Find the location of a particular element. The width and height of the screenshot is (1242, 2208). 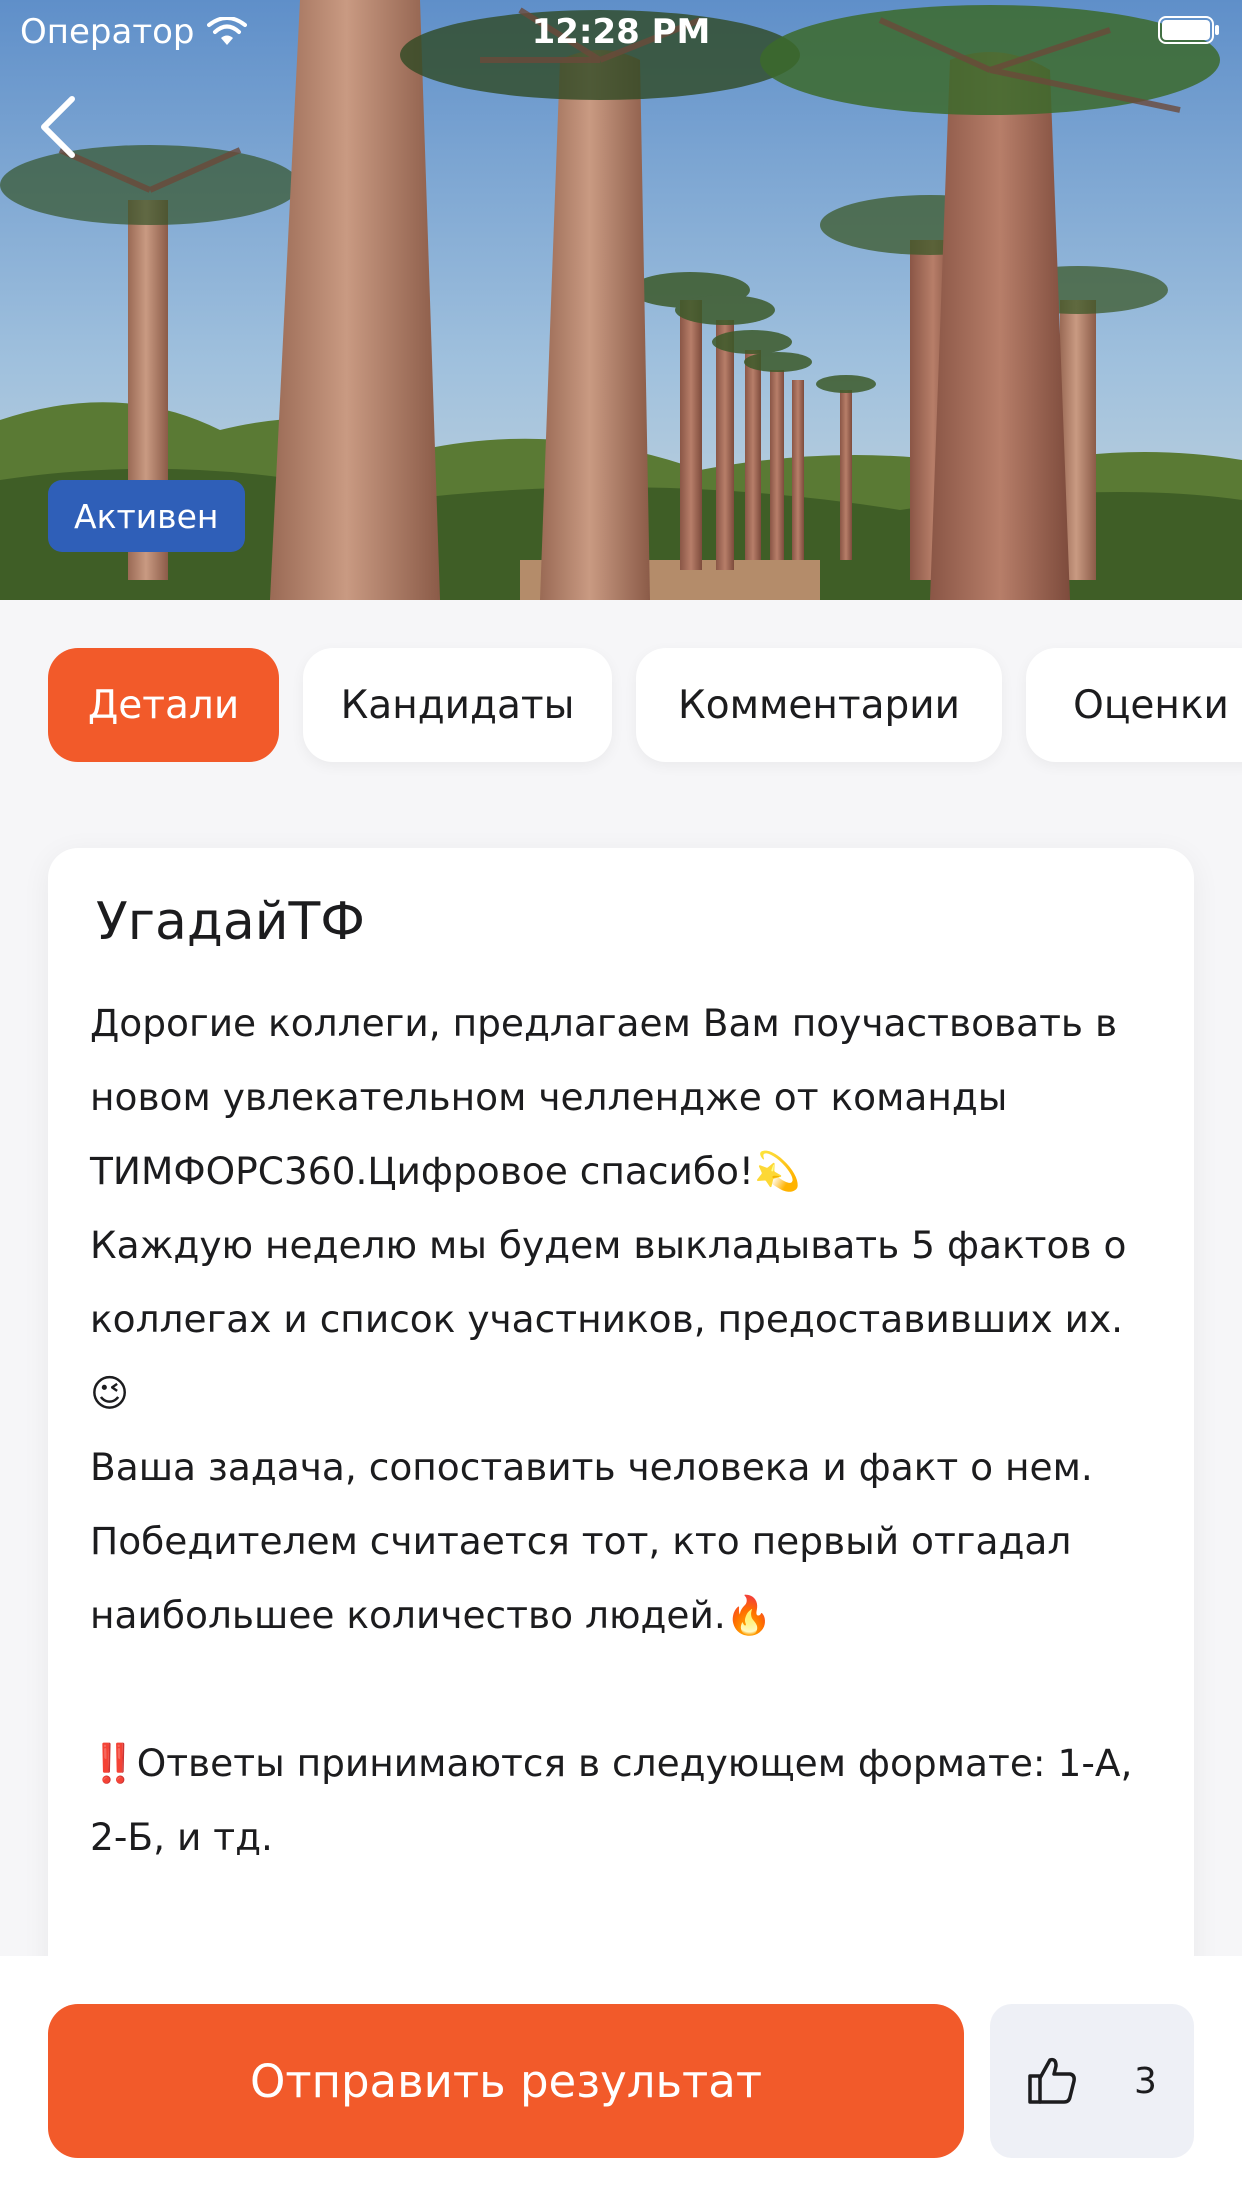

chevron-left-icon is located at coordinates (58, 127).